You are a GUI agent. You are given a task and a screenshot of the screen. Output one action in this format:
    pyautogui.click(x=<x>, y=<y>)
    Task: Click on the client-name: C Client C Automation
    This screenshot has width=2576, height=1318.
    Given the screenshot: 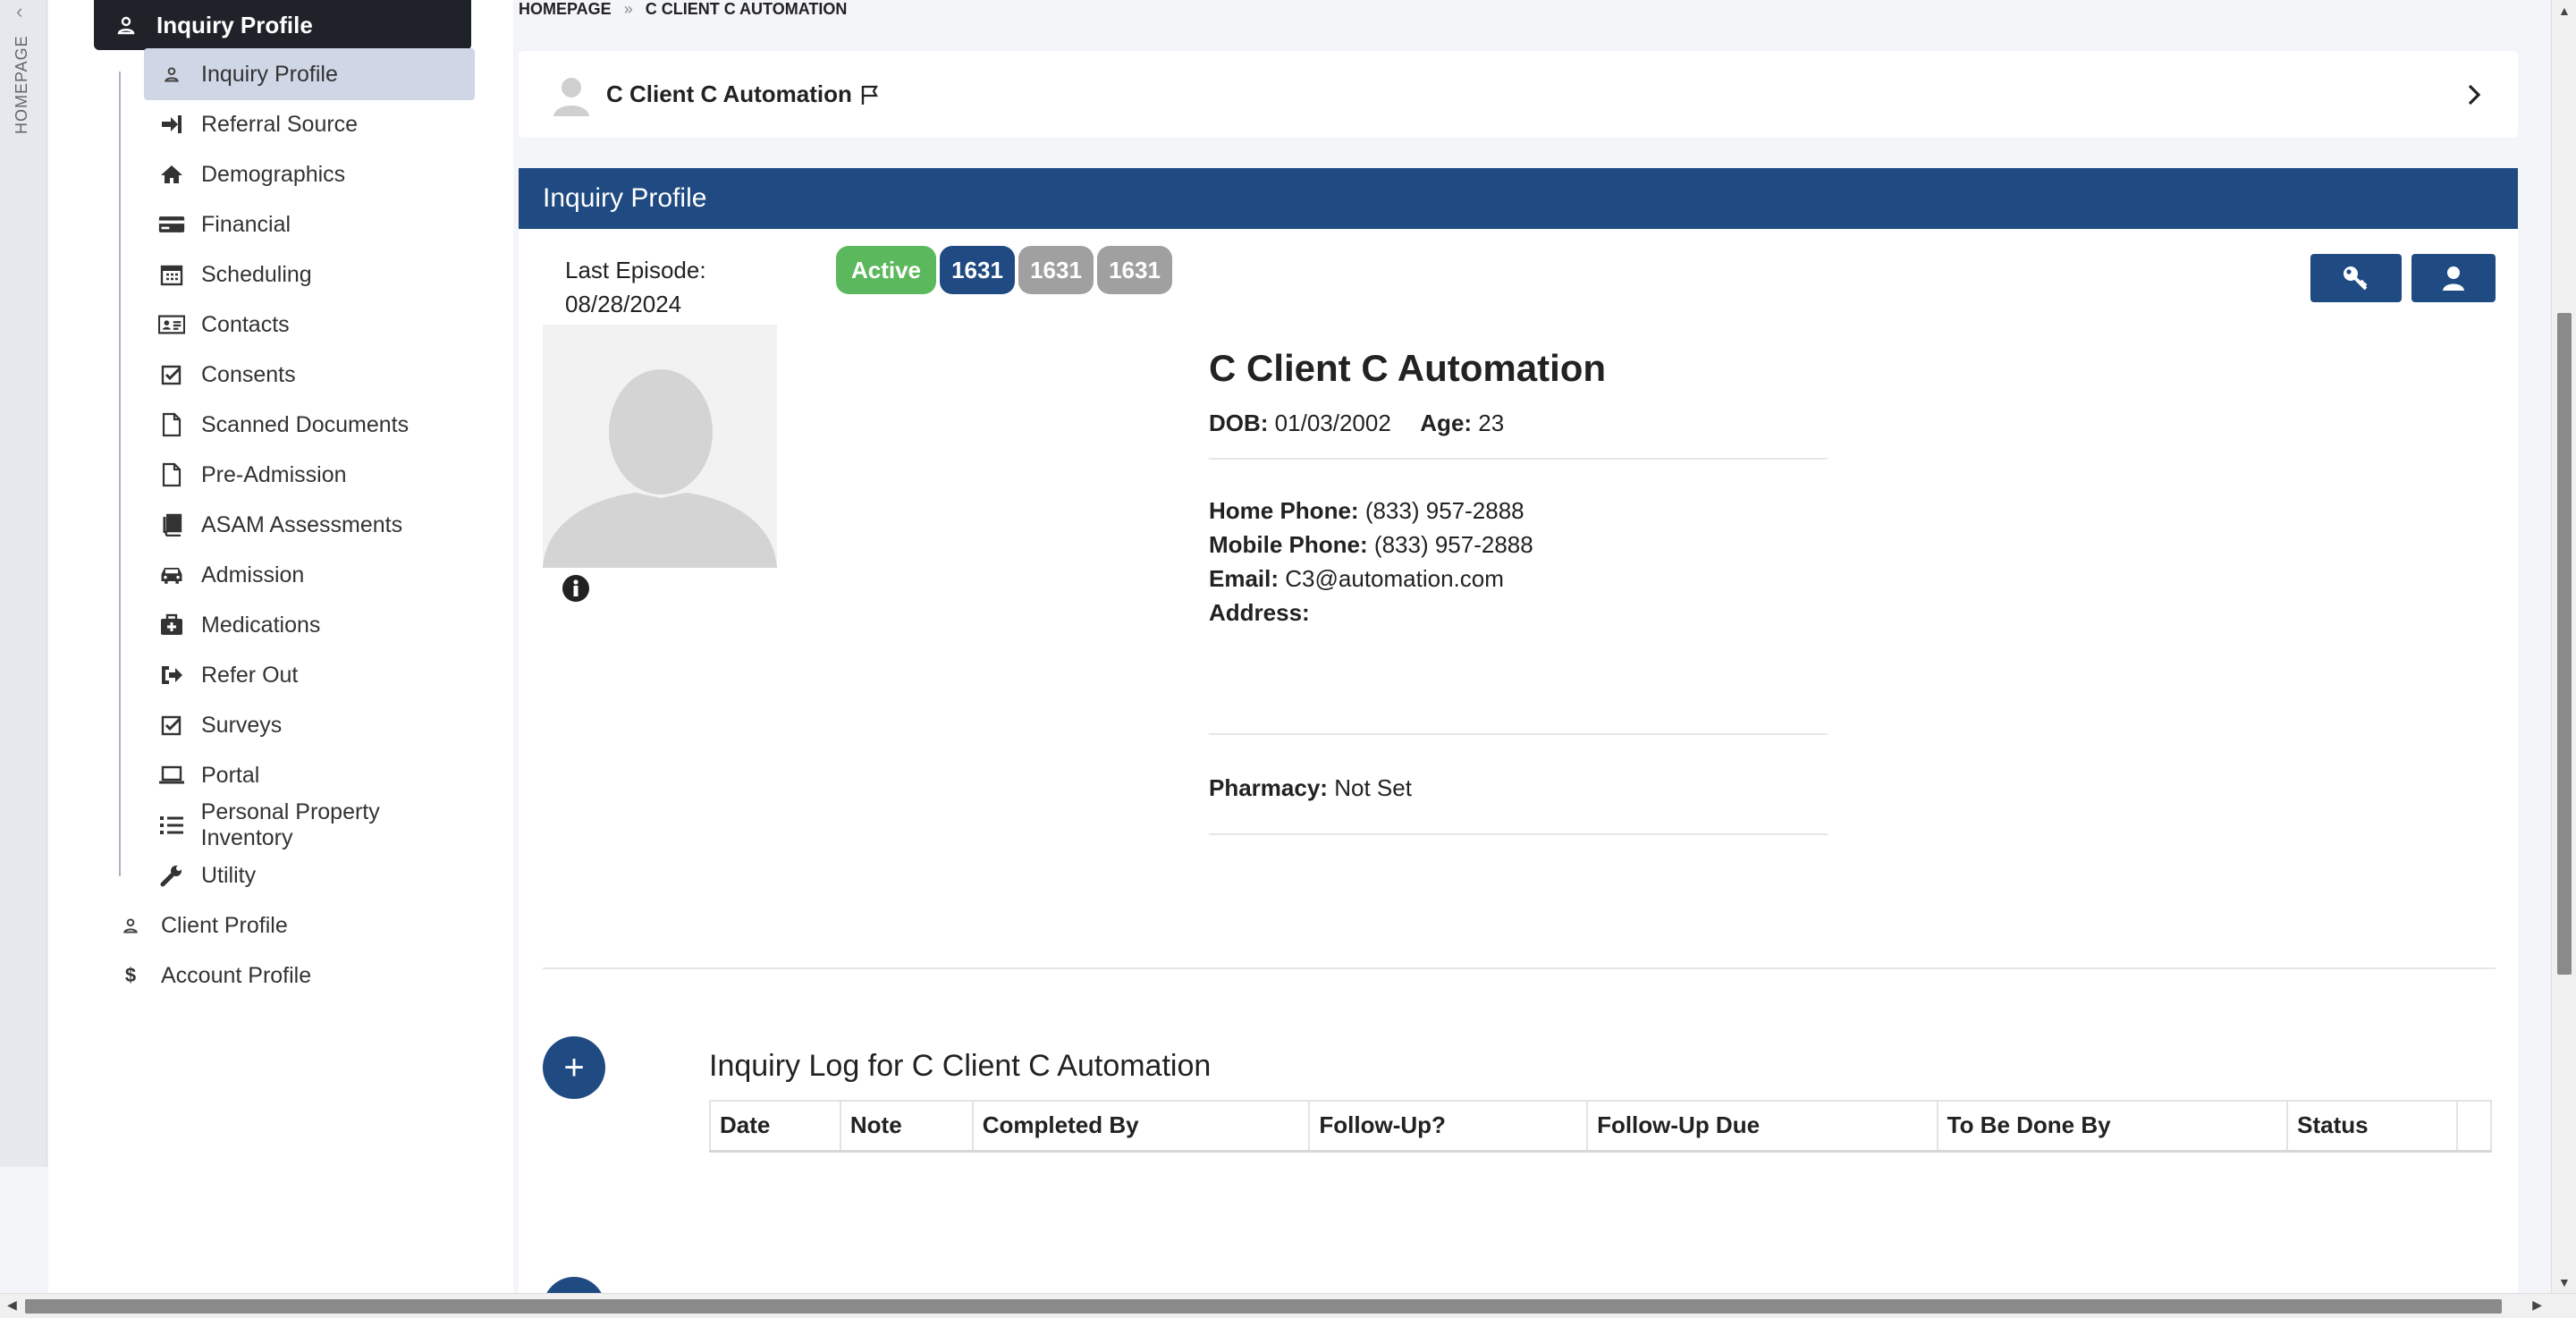 What is the action you would take?
    pyautogui.click(x=729, y=94)
    